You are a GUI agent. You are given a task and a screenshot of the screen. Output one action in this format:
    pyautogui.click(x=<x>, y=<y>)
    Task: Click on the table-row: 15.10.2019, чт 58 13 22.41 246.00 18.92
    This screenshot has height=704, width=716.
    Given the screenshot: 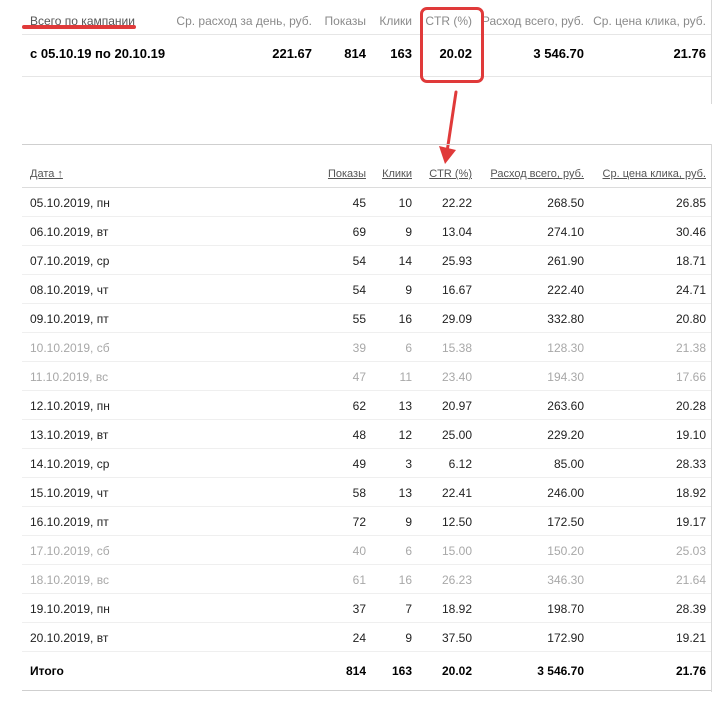 What is the action you would take?
    pyautogui.click(x=367, y=492)
    